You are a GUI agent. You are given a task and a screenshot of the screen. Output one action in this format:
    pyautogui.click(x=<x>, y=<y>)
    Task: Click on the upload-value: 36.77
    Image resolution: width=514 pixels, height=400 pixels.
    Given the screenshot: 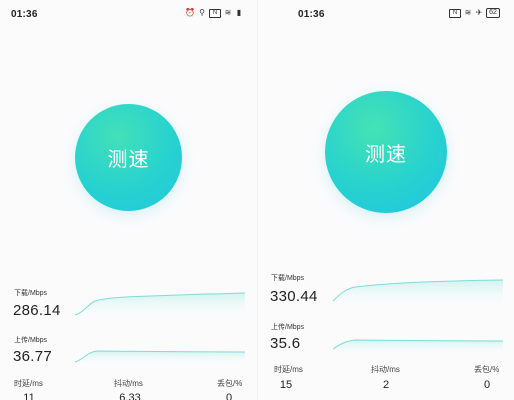 What is the action you would take?
    pyautogui.click(x=33, y=356)
    